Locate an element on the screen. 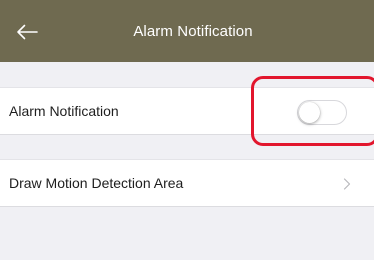 This screenshot has height=260, width=374. chevron-right-icon is located at coordinates (347, 184).